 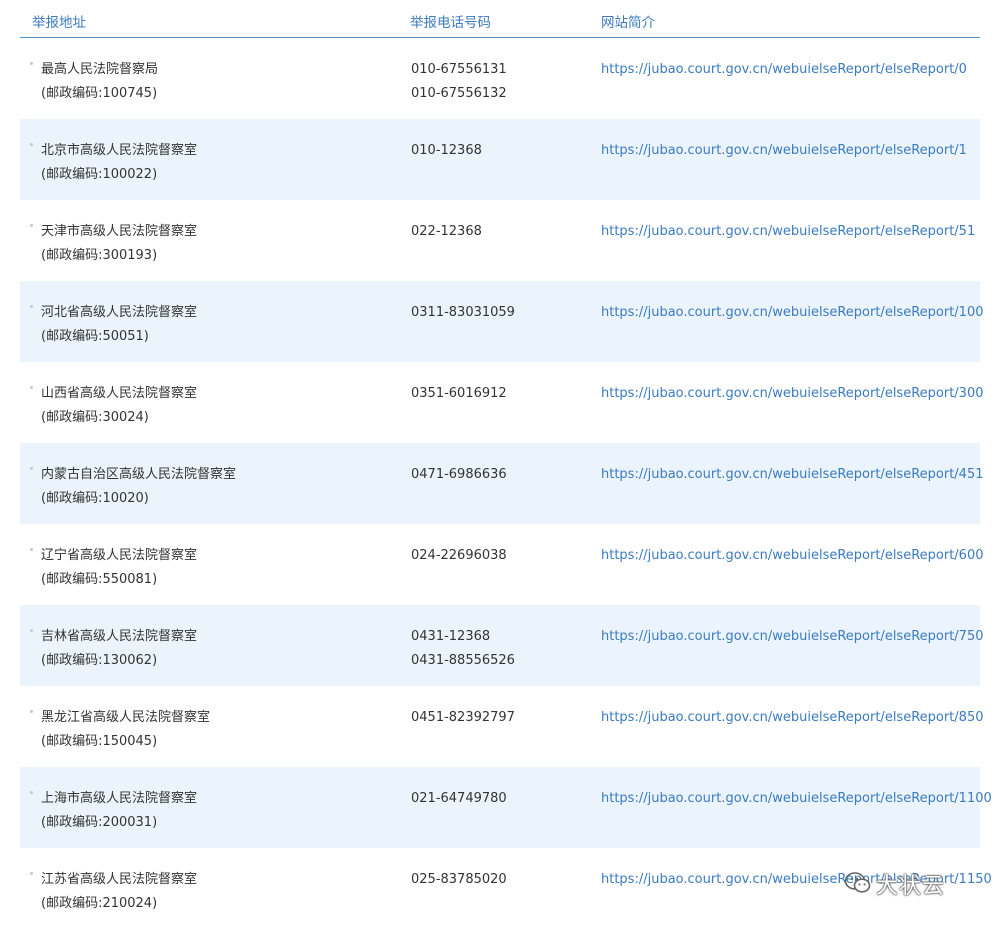 I want to click on court-name: 上海市高级人民法院督察室, so click(x=119, y=798).